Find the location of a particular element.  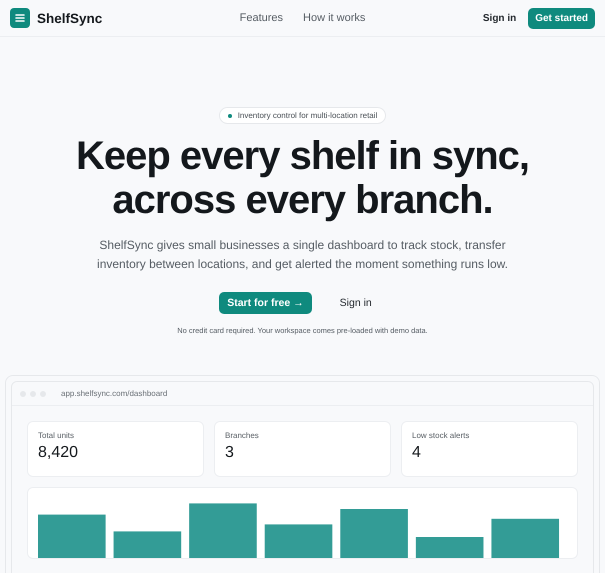

headline: across every branch. is located at coordinates (302, 200).